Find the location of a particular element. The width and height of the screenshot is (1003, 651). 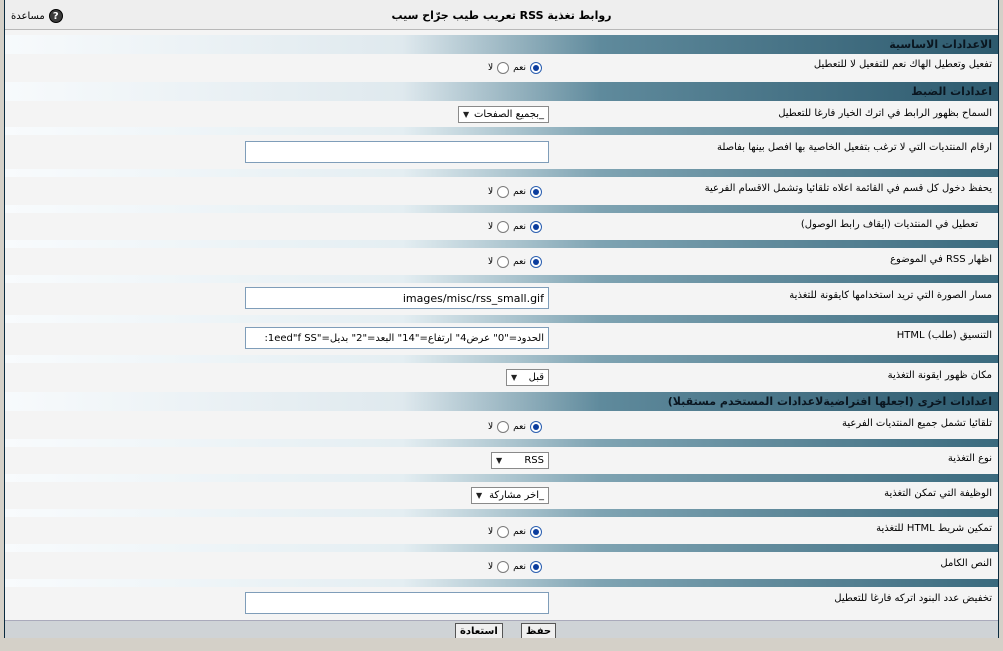

feed-function-label: الوظيفة التي تمكن التغذية is located at coordinates (938, 493).